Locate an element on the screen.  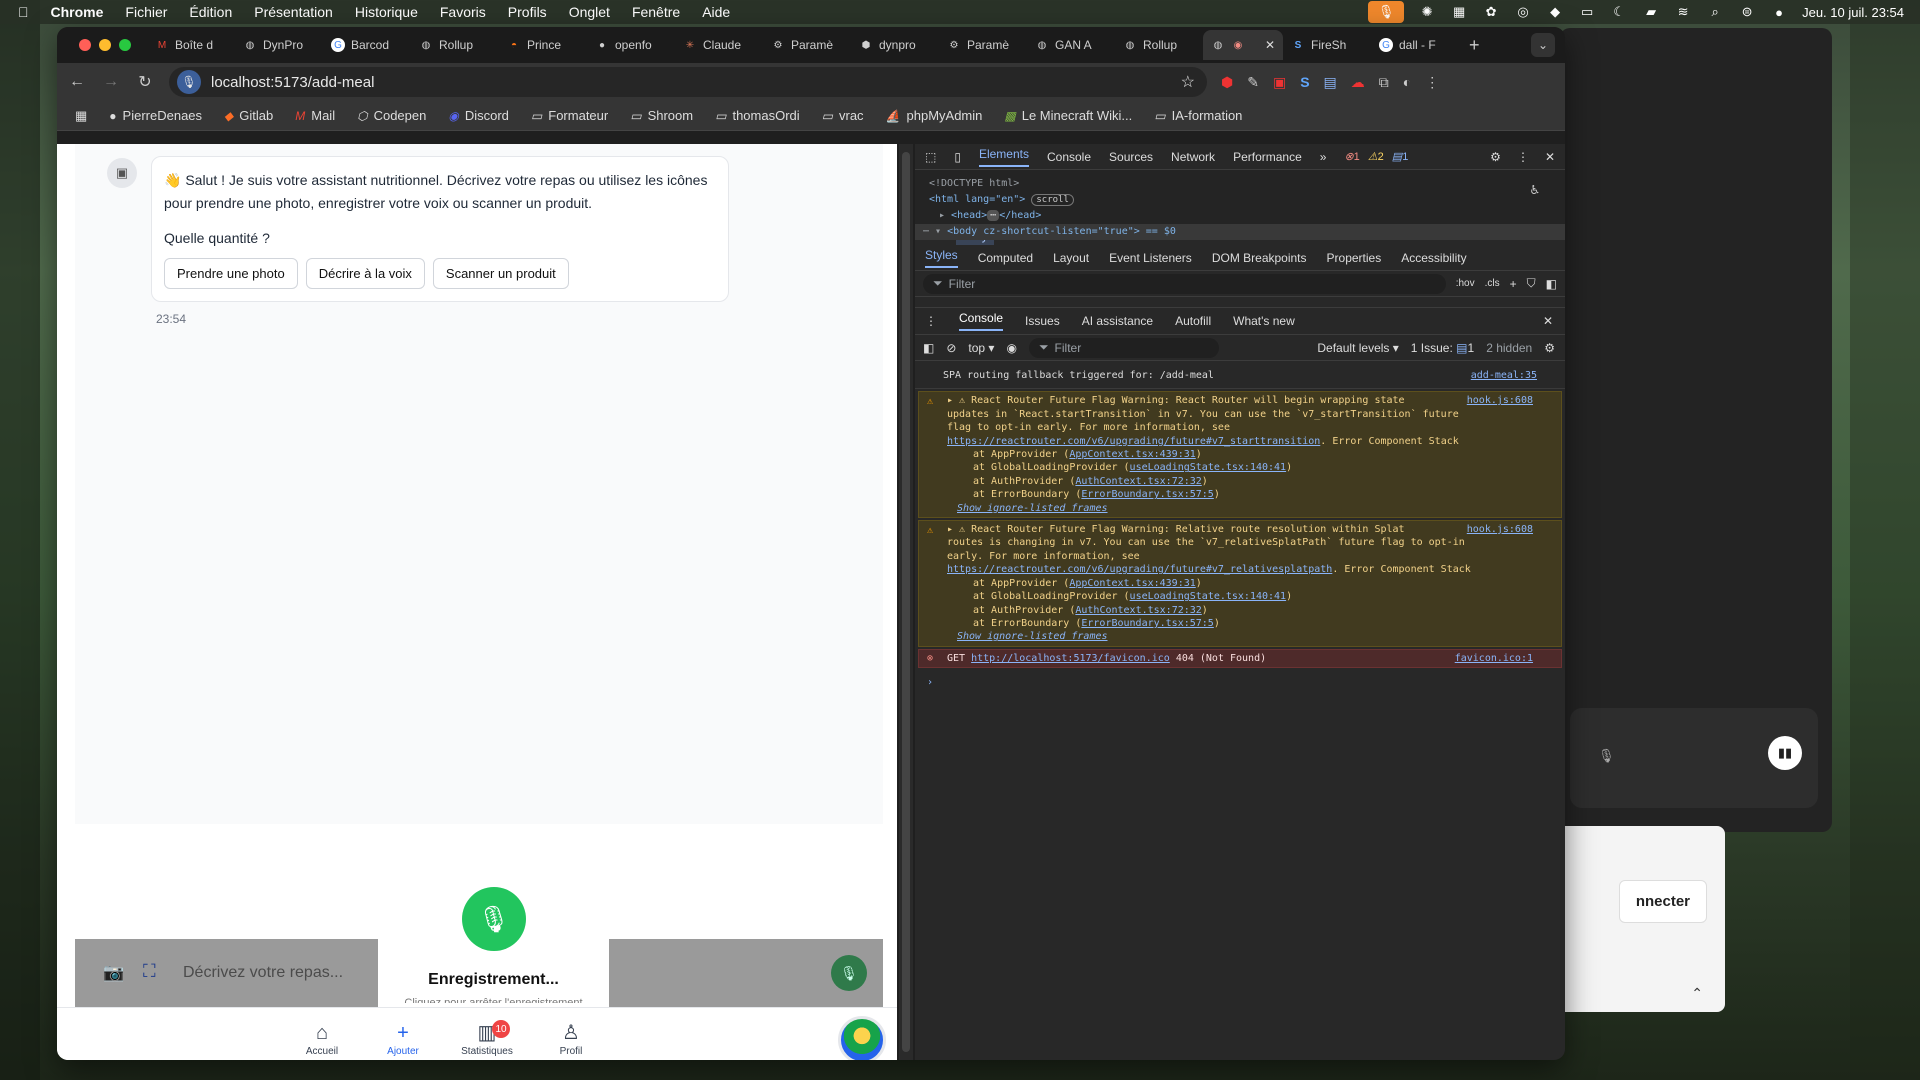
forward-button: → is located at coordinates (111, 82).